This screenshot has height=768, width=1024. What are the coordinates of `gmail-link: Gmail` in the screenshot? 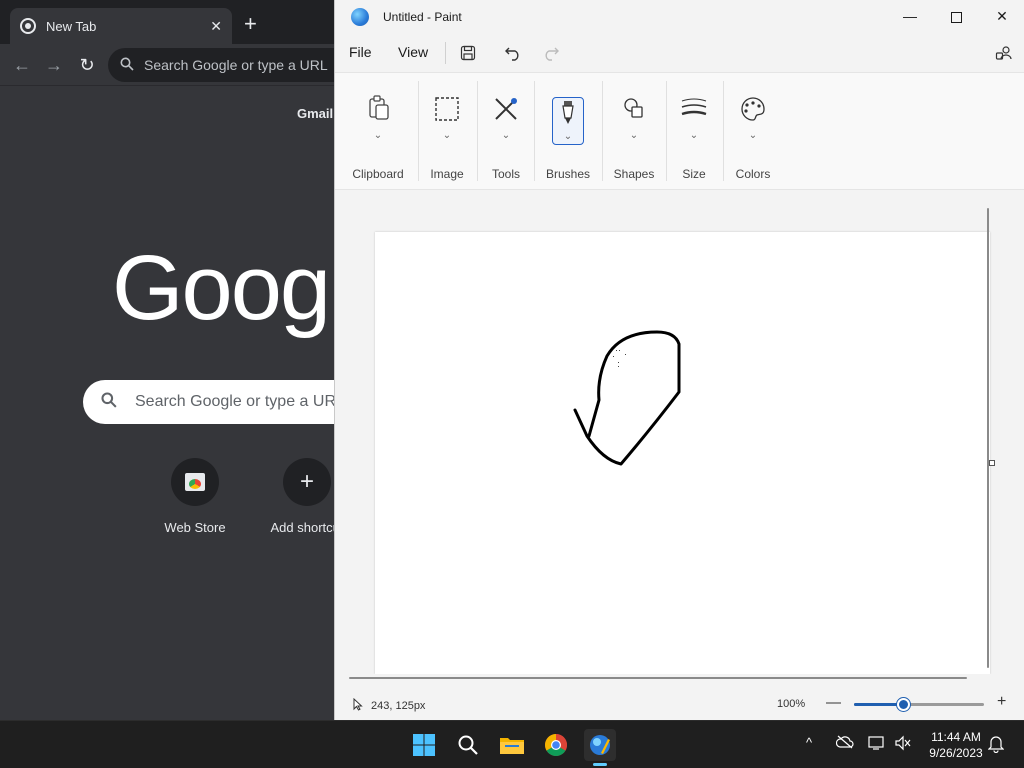 It's located at (315, 113).